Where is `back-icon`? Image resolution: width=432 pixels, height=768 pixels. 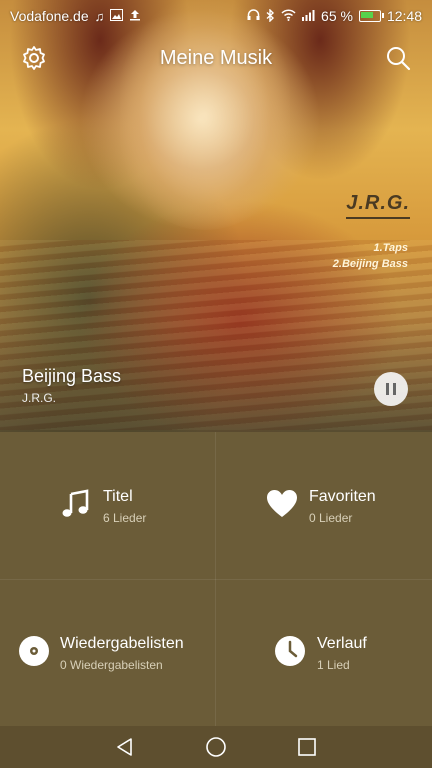 back-icon is located at coordinates (125, 747).